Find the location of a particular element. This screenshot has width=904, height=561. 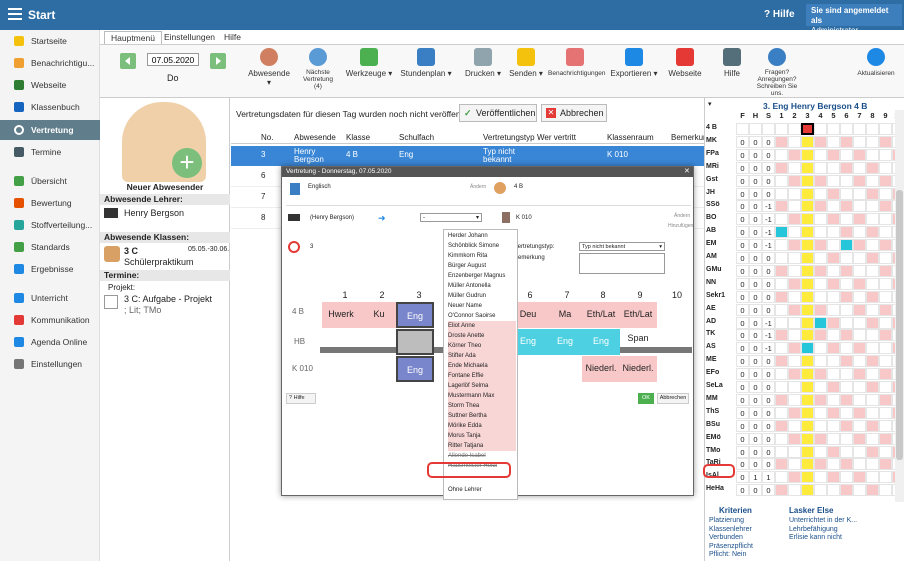

grid-row: Gst 0 0 0 is located at coordinates (804, 181).